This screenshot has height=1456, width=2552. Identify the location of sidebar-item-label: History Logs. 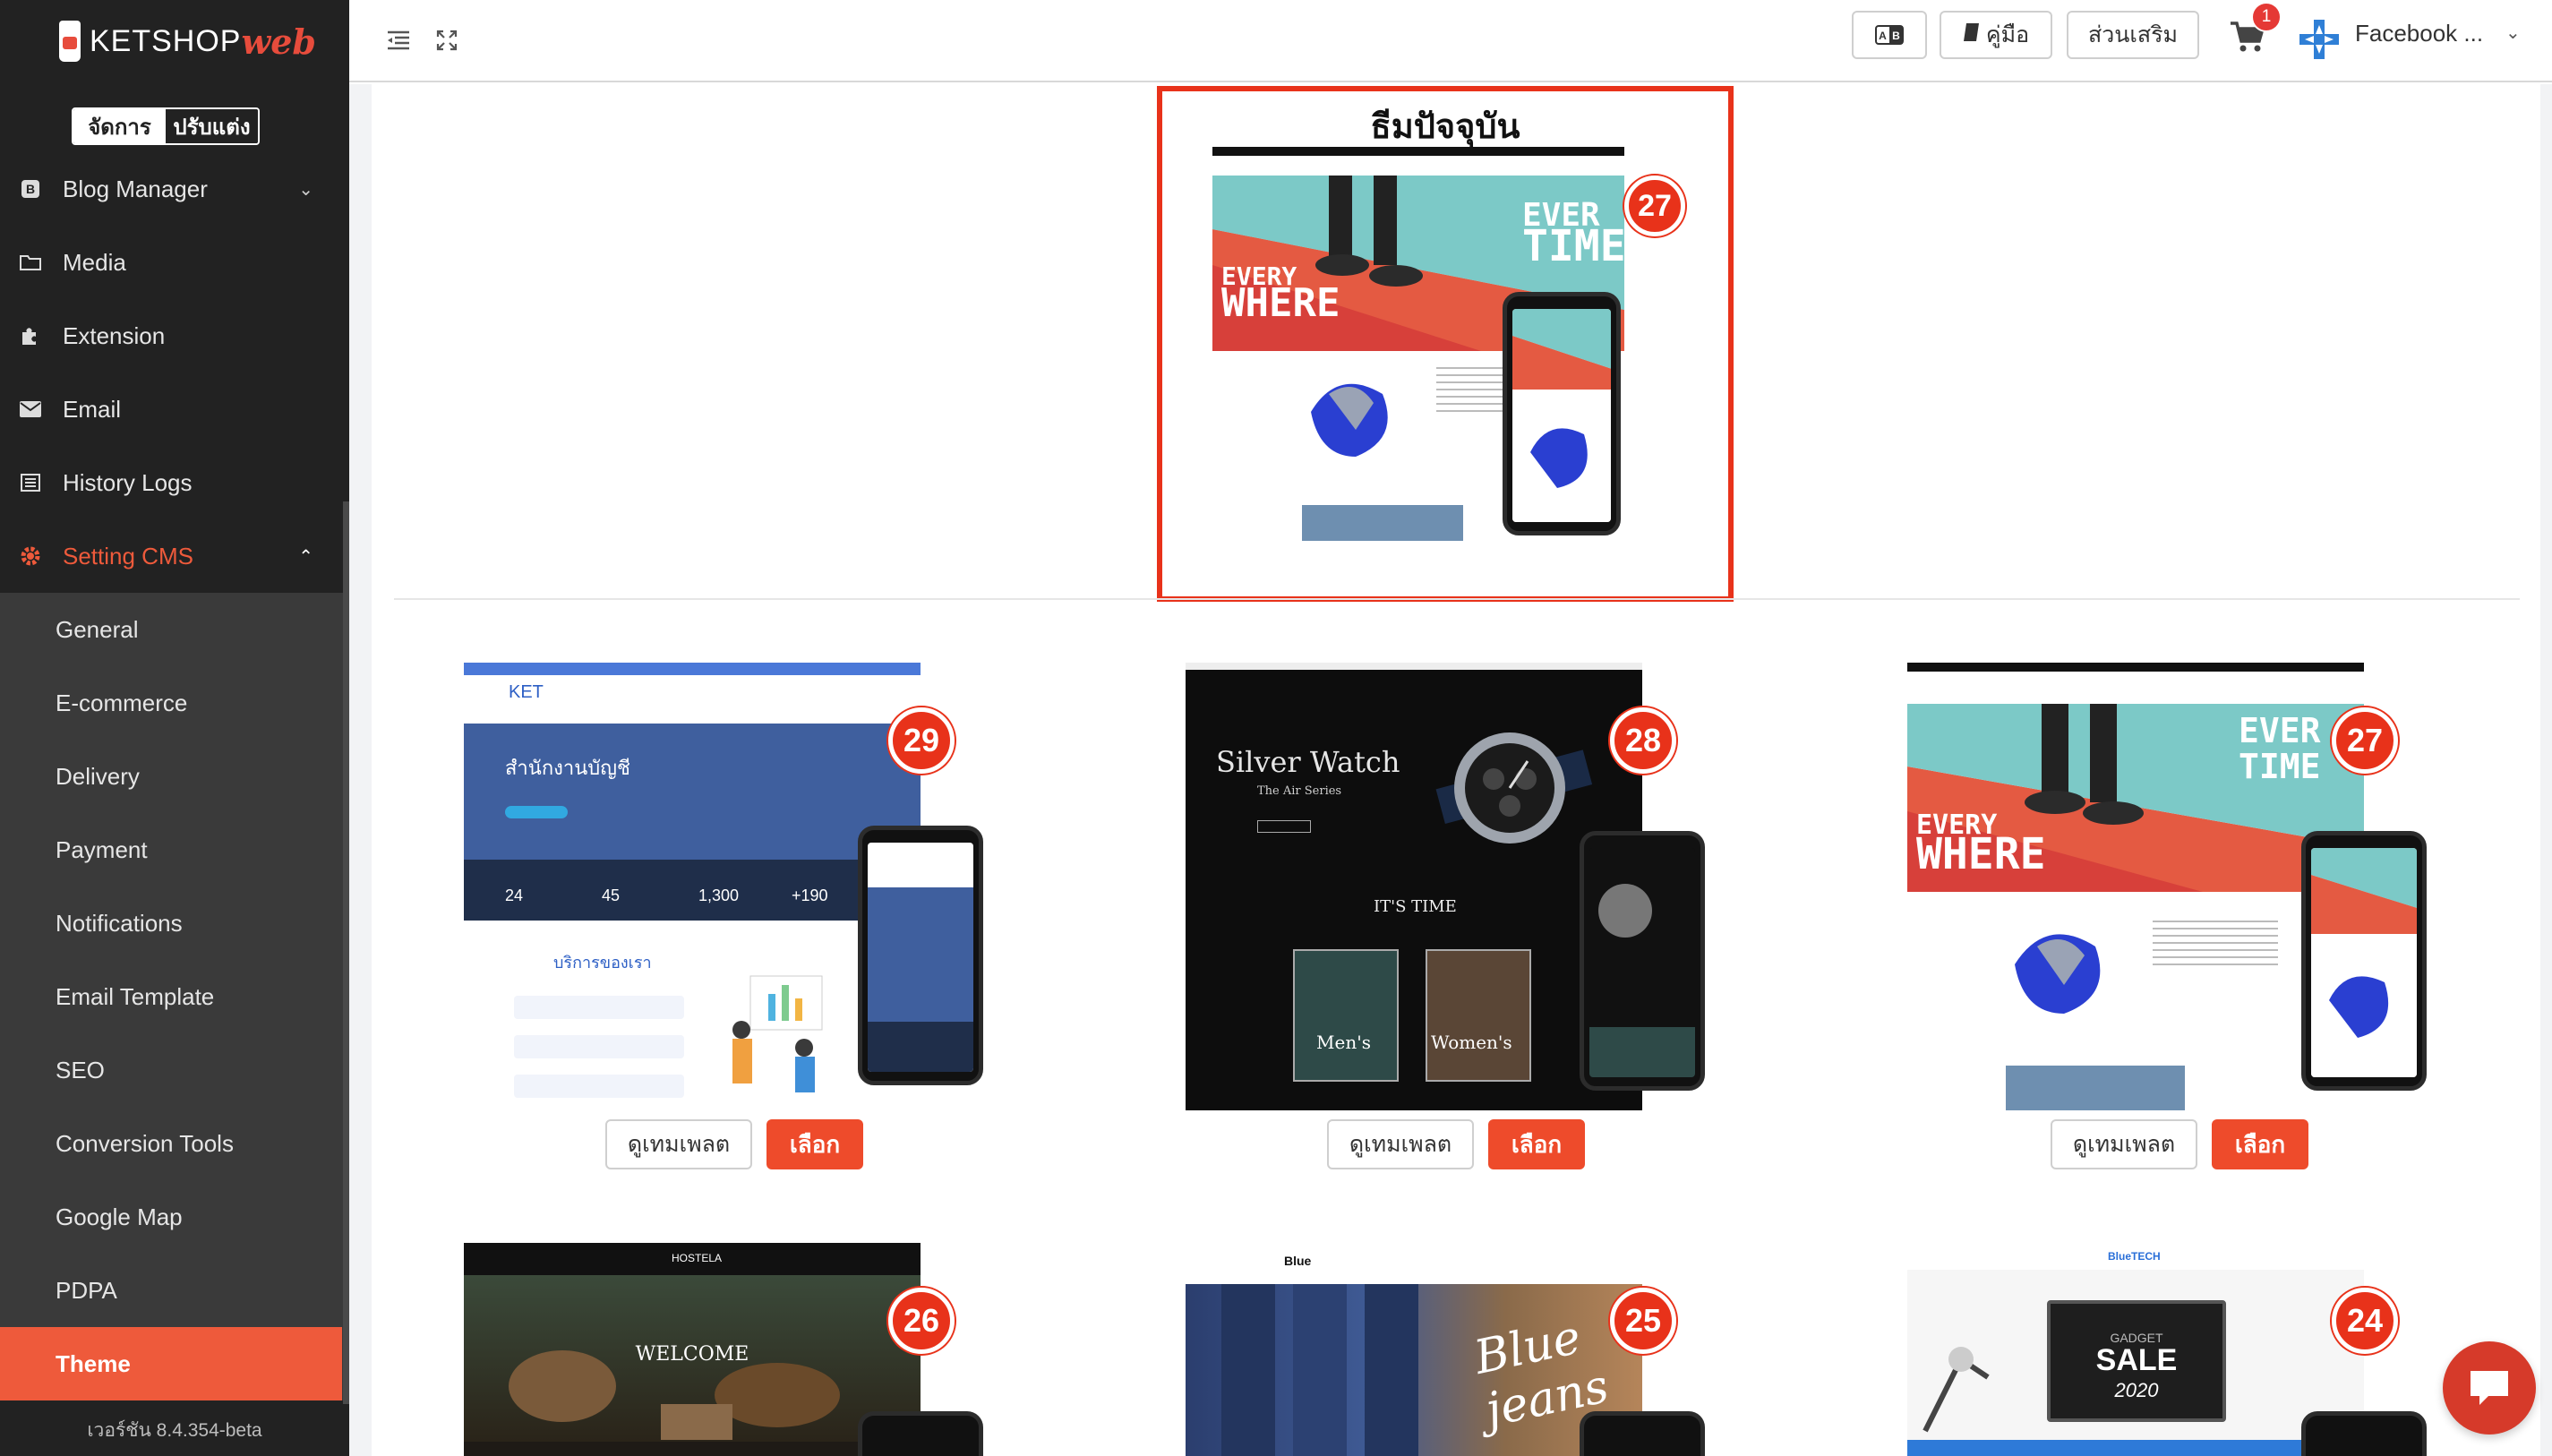
(128, 482).